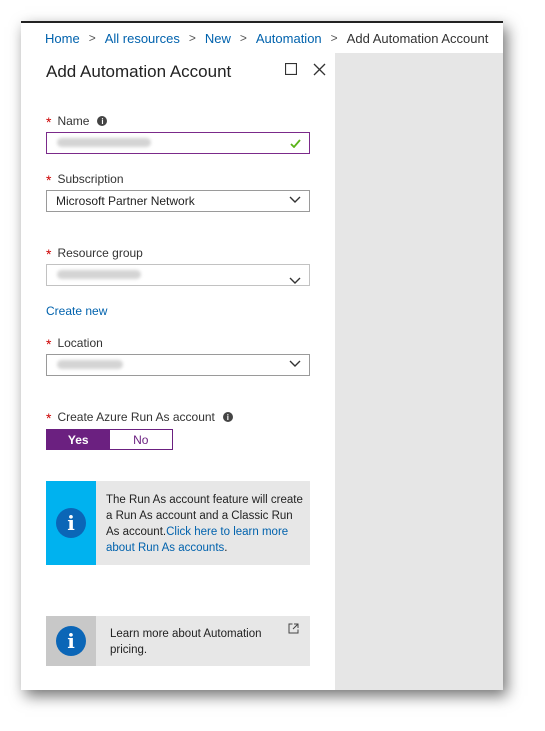 The height and width of the screenshot is (731, 545). Describe the element at coordinates (136, 417) in the screenshot. I see `run-as-label-text: Create Azure Run As account` at that location.